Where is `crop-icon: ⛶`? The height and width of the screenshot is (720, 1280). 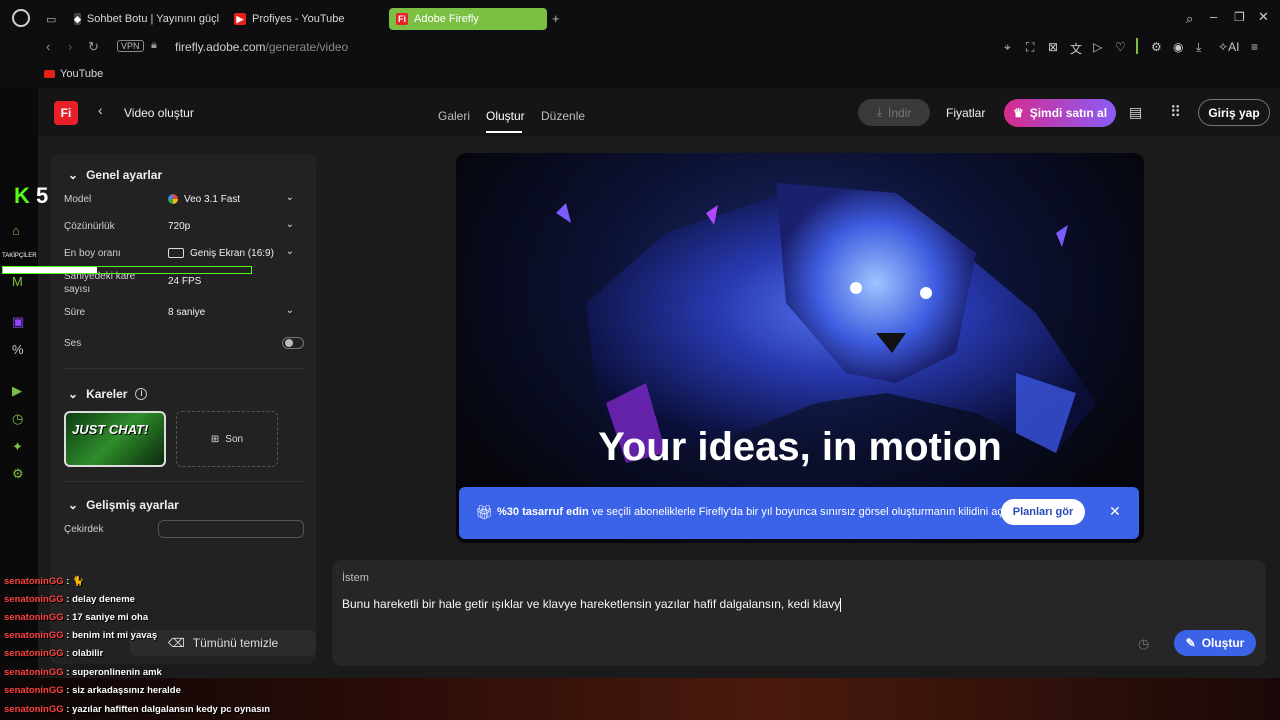
crop-icon: ⛶ is located at coordinates (1030, 47).